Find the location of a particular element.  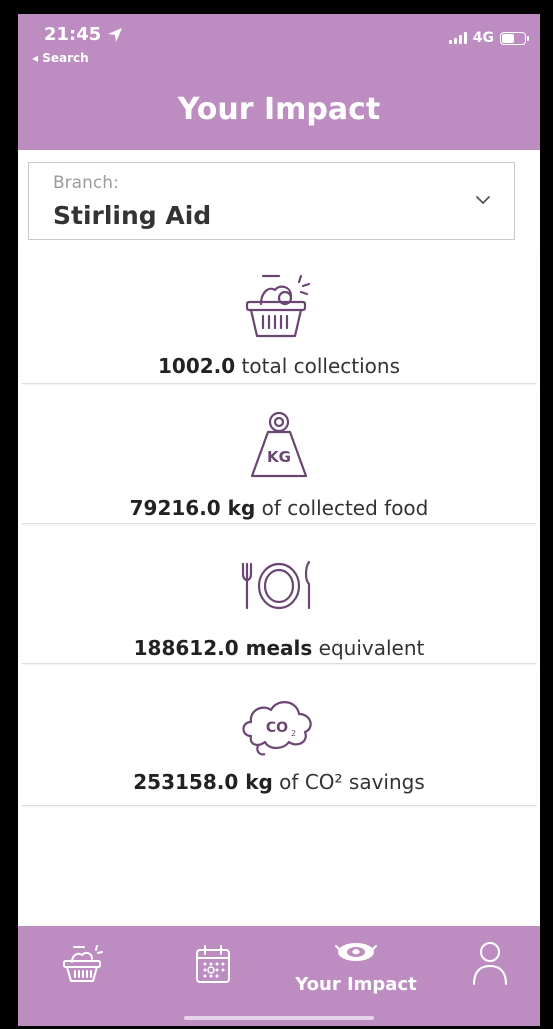

branch-label: Branch: is located at coordinates (86, 183).